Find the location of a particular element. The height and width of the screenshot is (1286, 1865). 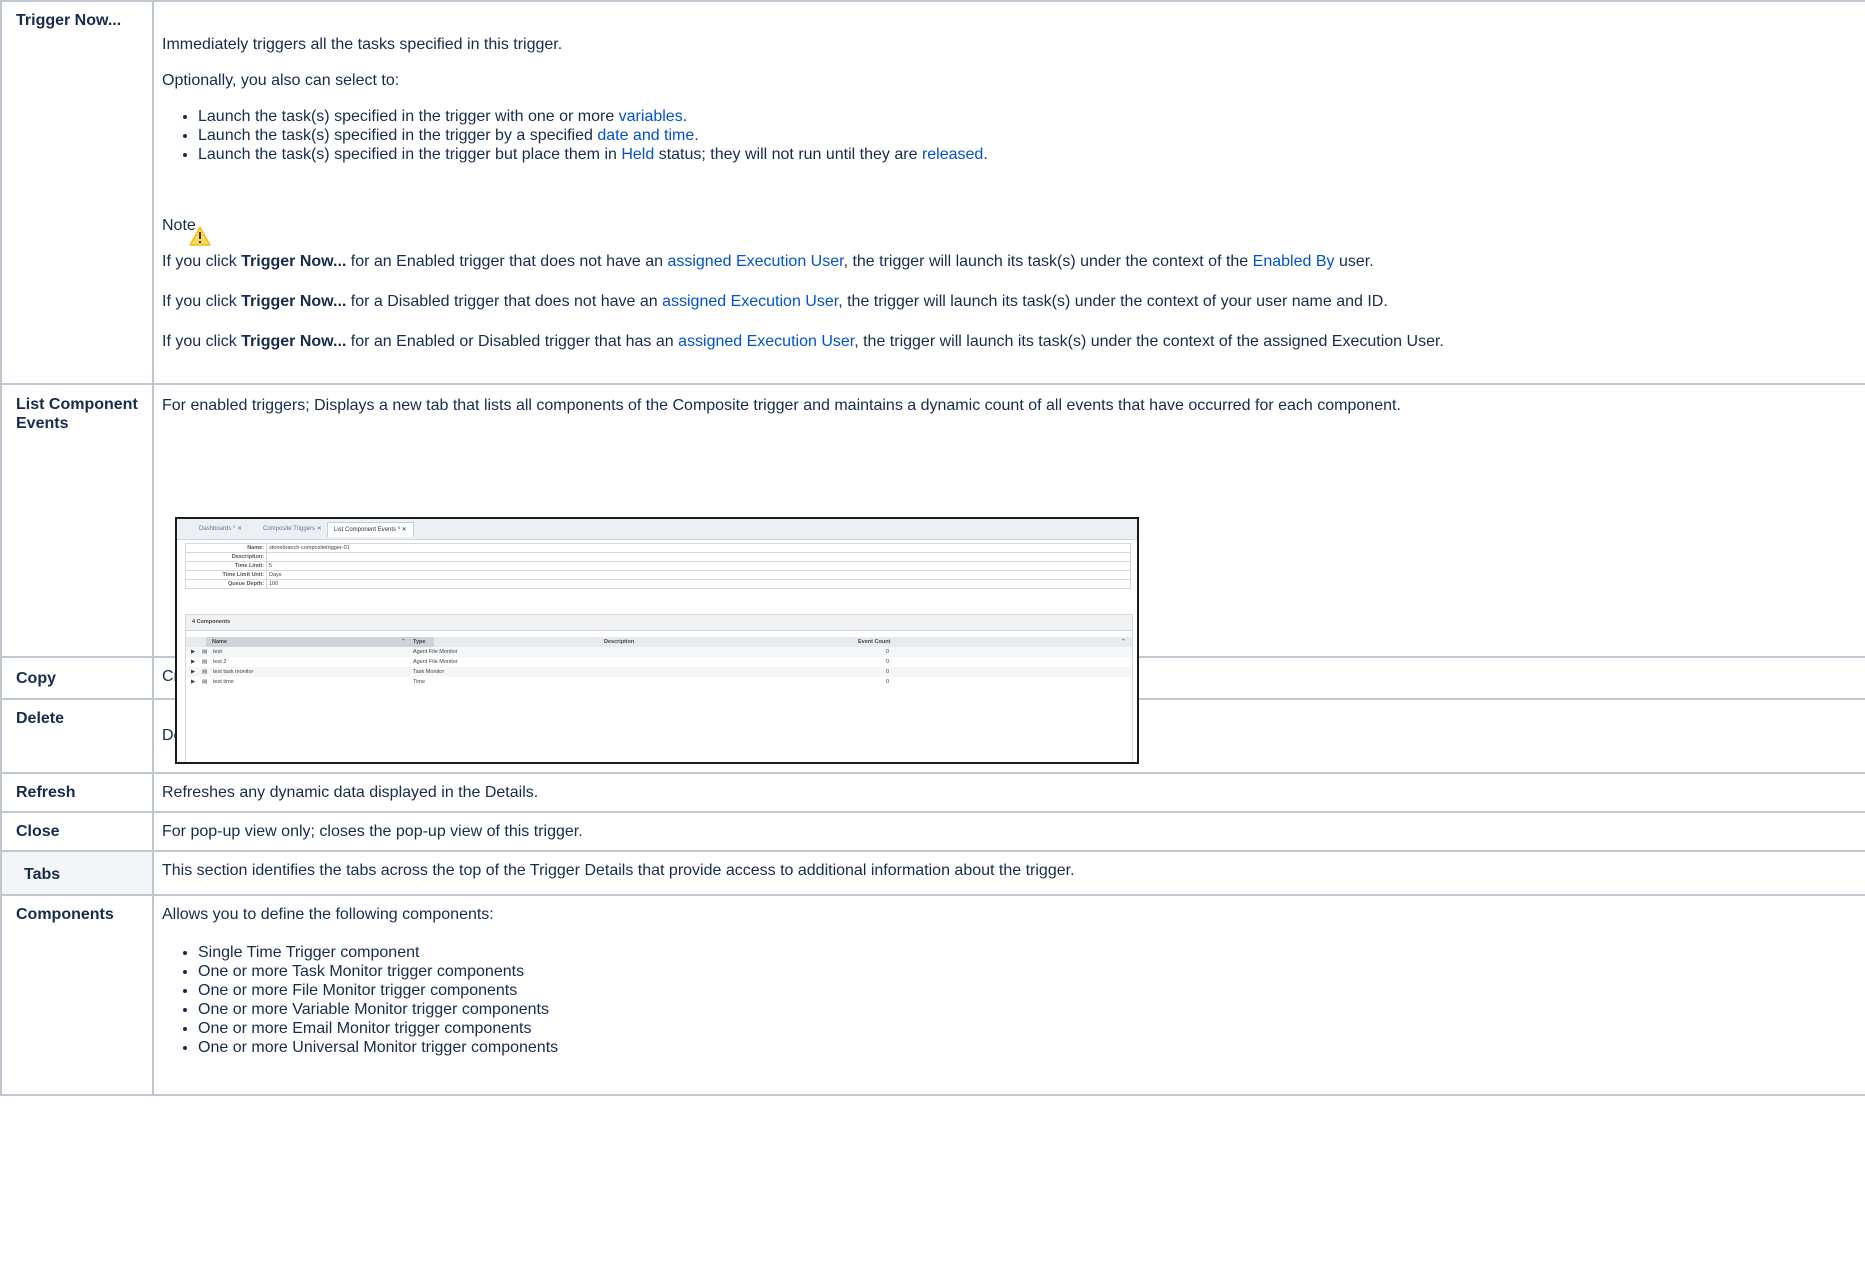

date-and-time-link: date and time is located at coordinates (645, 135).